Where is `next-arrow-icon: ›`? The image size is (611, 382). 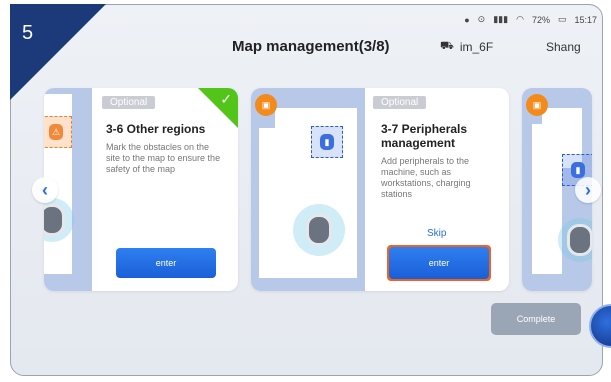
next-arrow-icon: › is located at coordinates (588, 190).